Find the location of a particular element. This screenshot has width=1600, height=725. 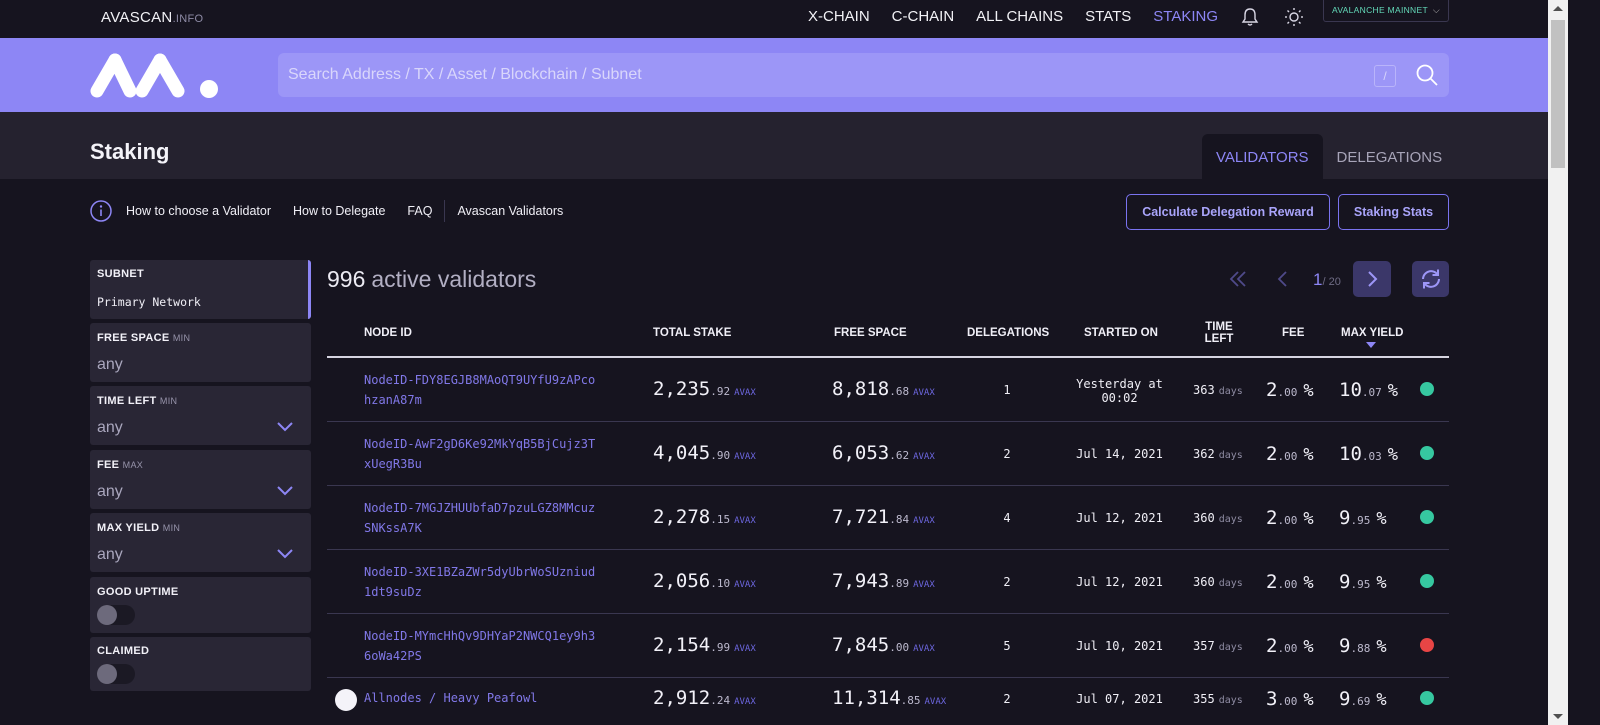

scroll-down-icon is located at coordinates (1558, 716).